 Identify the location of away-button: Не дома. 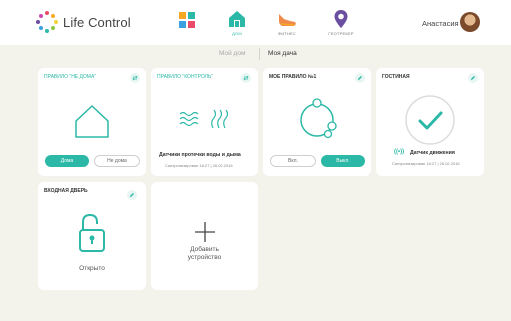
(117, 161).